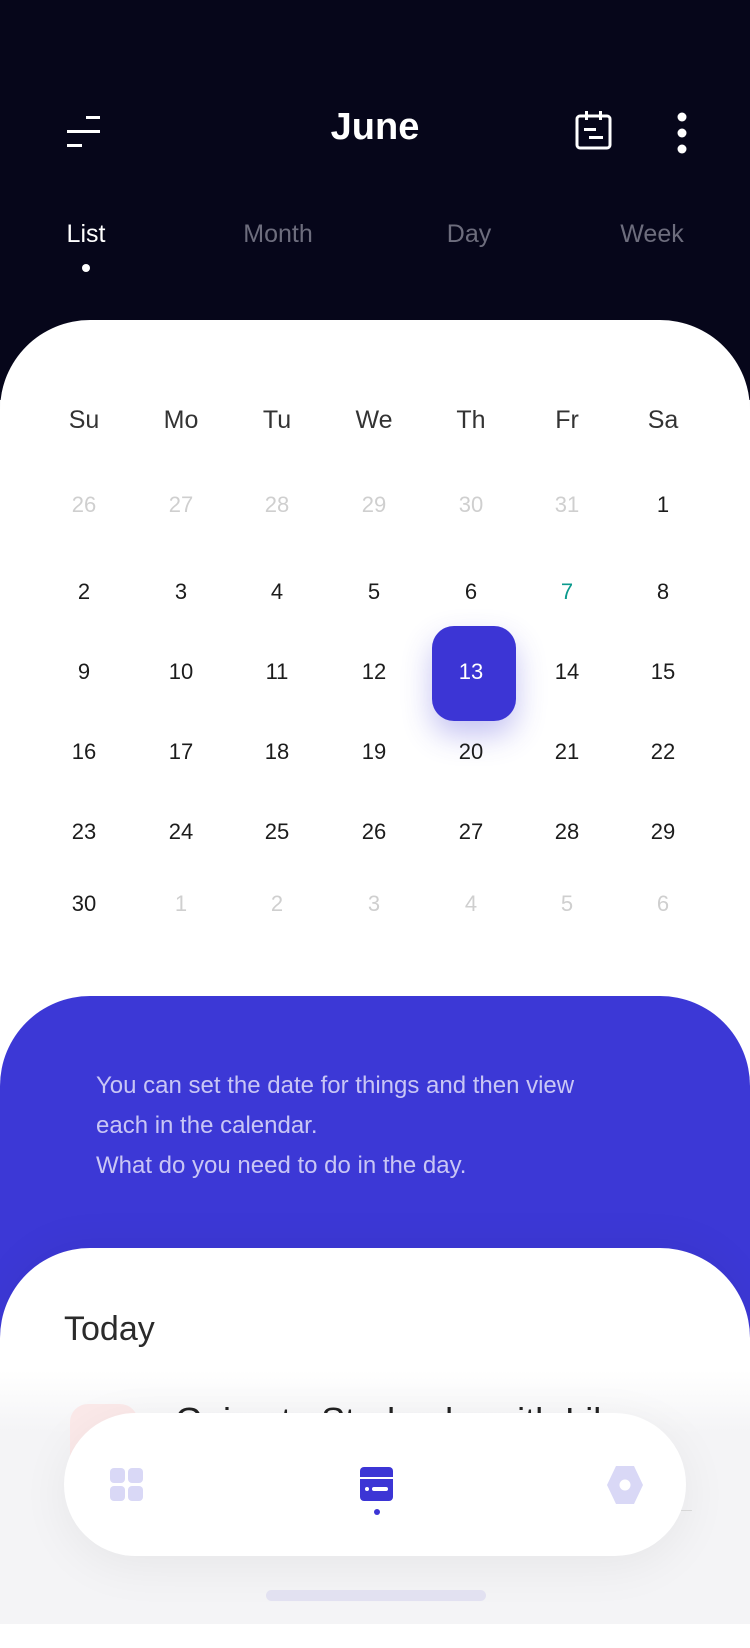  I want to click on tab-day: Day, so click(469, 234).